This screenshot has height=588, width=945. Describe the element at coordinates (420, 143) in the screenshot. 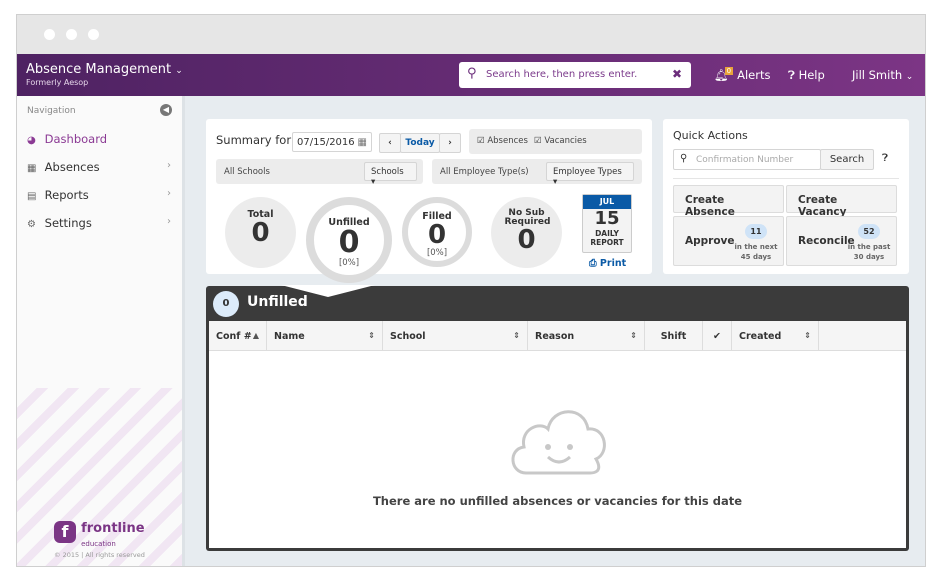

I see `today-button: Today` at that location.